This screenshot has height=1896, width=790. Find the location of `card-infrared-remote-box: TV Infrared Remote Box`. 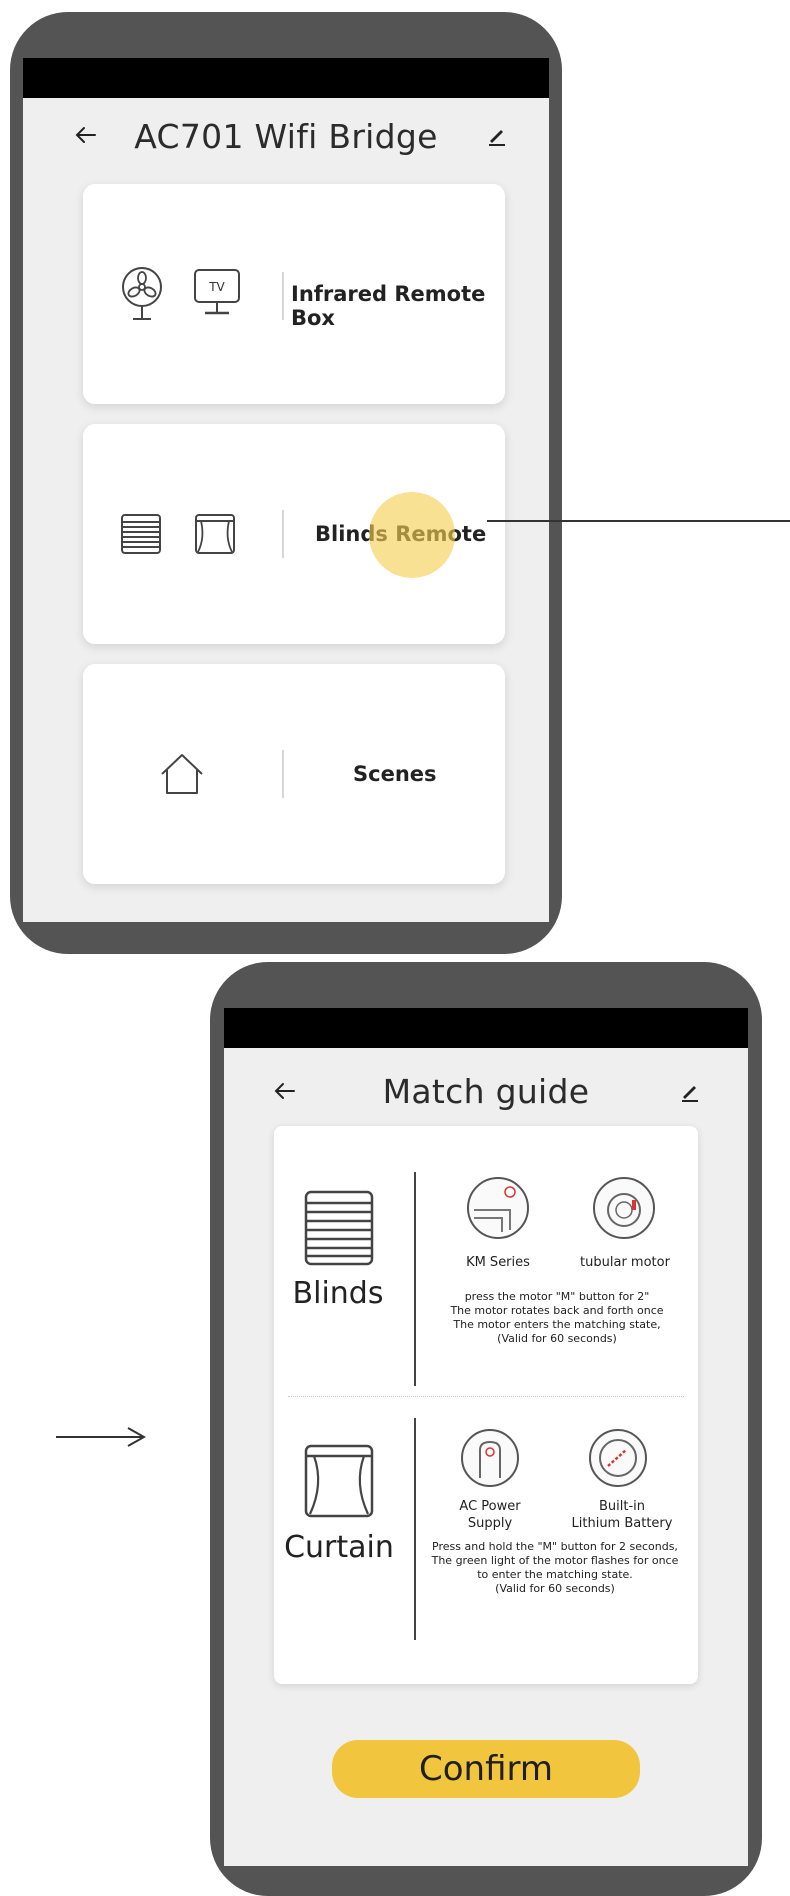

card-infrared-remote-box: TV Infrared Remote Box is located at coordinates (294, 294).